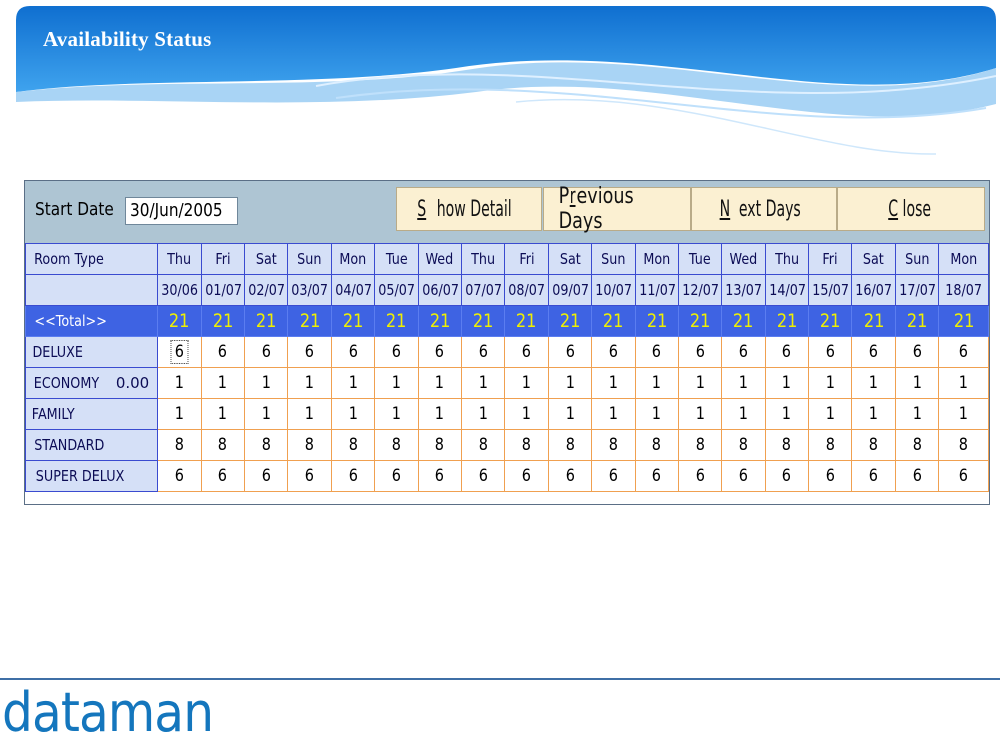  I want to click on close-button: Close, so click(911, 209).